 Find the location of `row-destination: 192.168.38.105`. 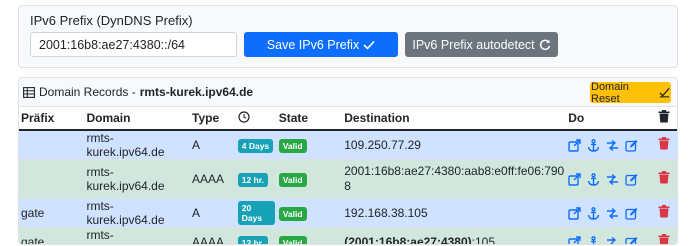

row-destination: 192.168.38.105 is located at coordinates (454, 213).